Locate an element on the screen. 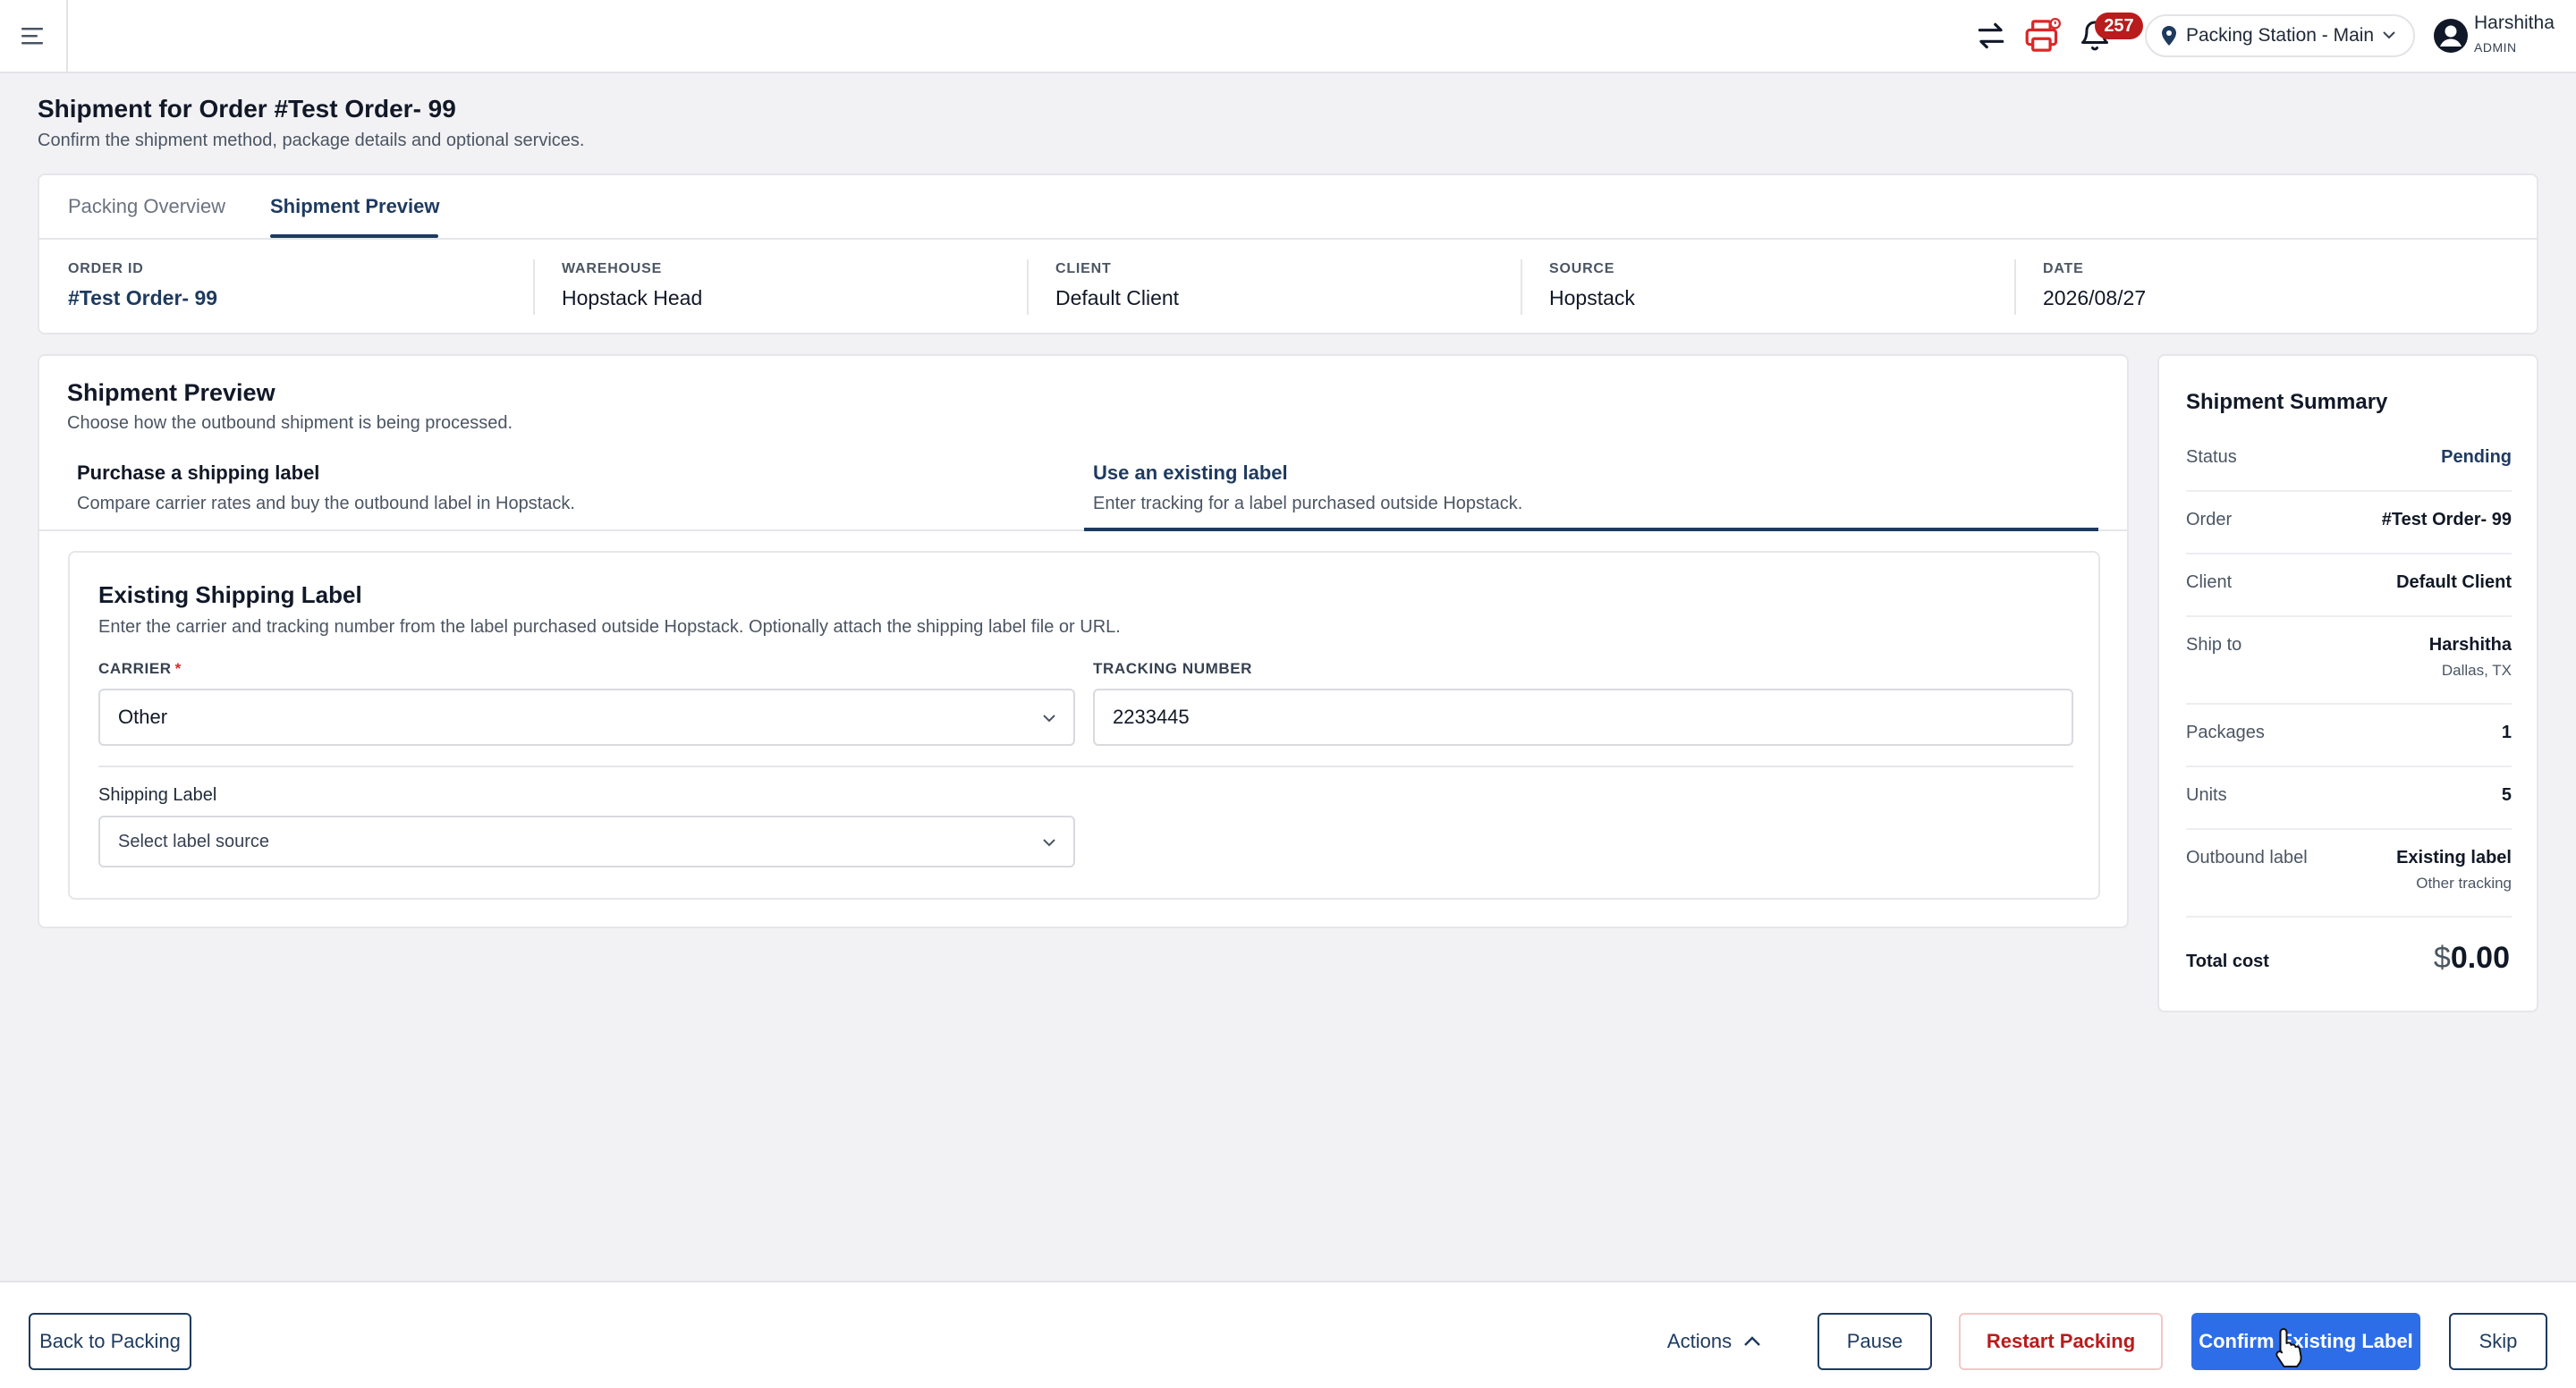 The image size is (2576, 1388). tracking-number-value: 2233445 is located at coordinates (1151, 717).